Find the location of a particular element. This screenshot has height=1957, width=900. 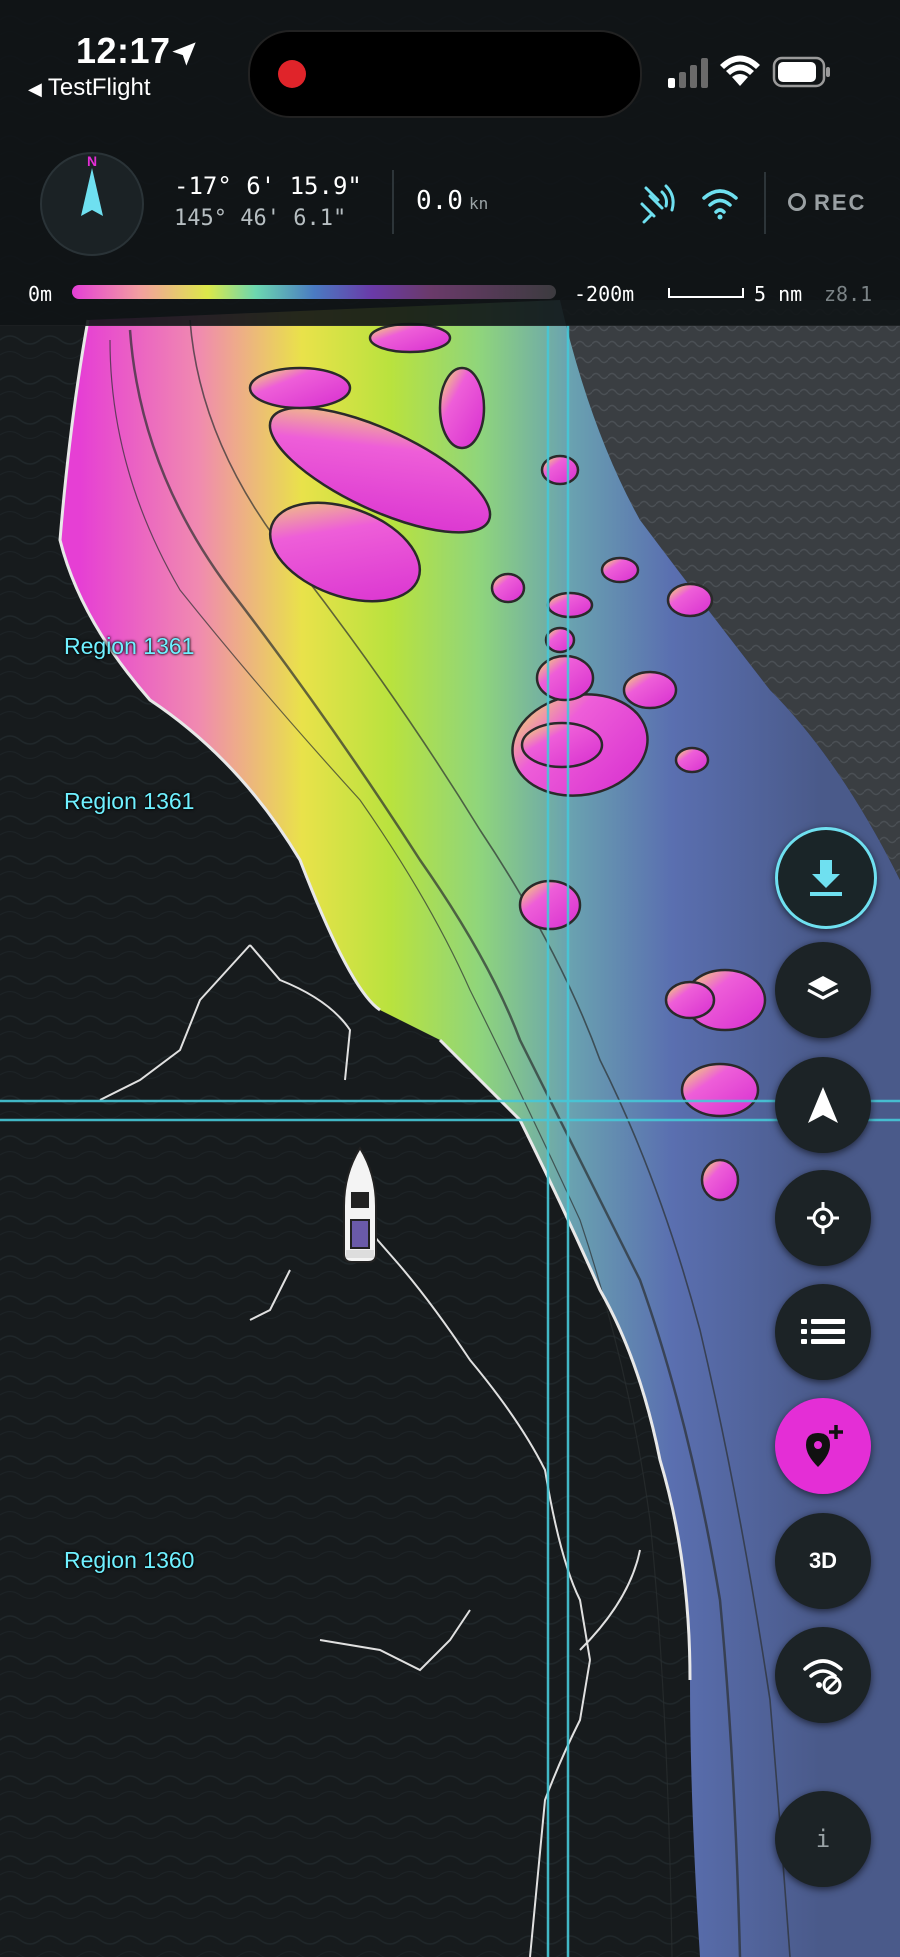

download-button is located at coordinates (826, 878).